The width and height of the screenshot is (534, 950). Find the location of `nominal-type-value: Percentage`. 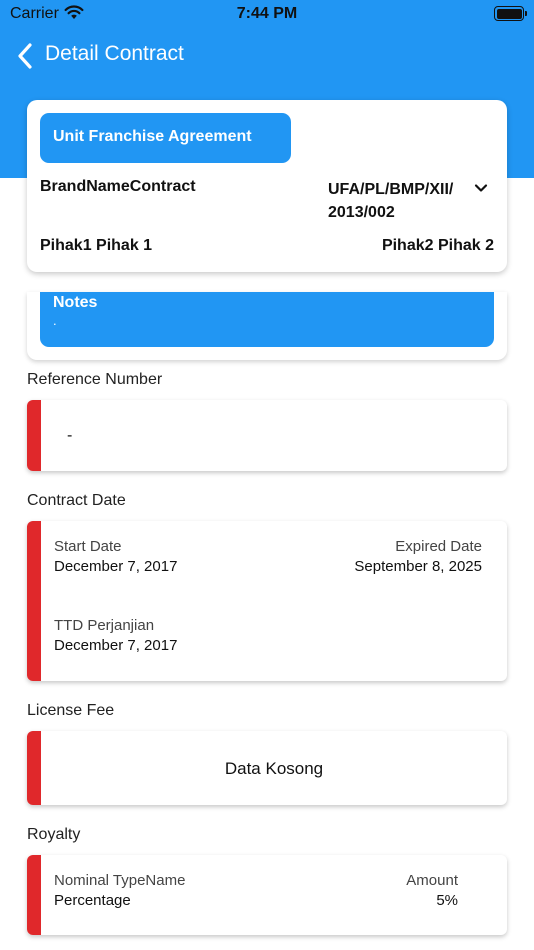

nominal-type-value: Percentage is located at coordinates (92, 900).